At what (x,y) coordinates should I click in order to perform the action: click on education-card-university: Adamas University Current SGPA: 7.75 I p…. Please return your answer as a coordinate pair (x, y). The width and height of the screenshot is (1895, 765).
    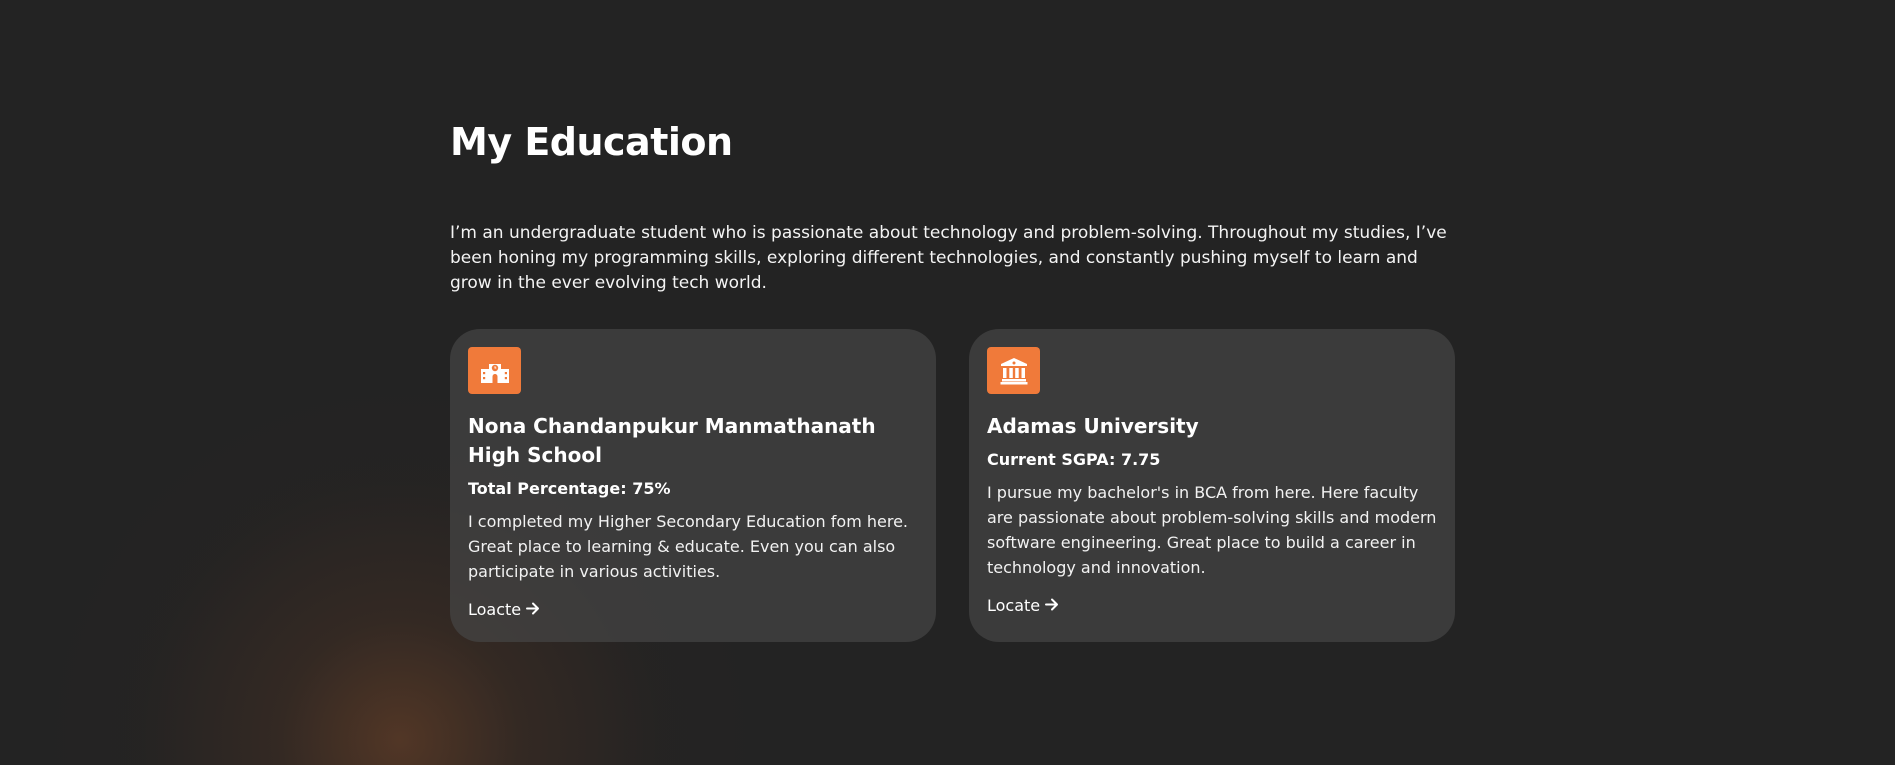
    Looking at the image, I should click on (1212, 485).